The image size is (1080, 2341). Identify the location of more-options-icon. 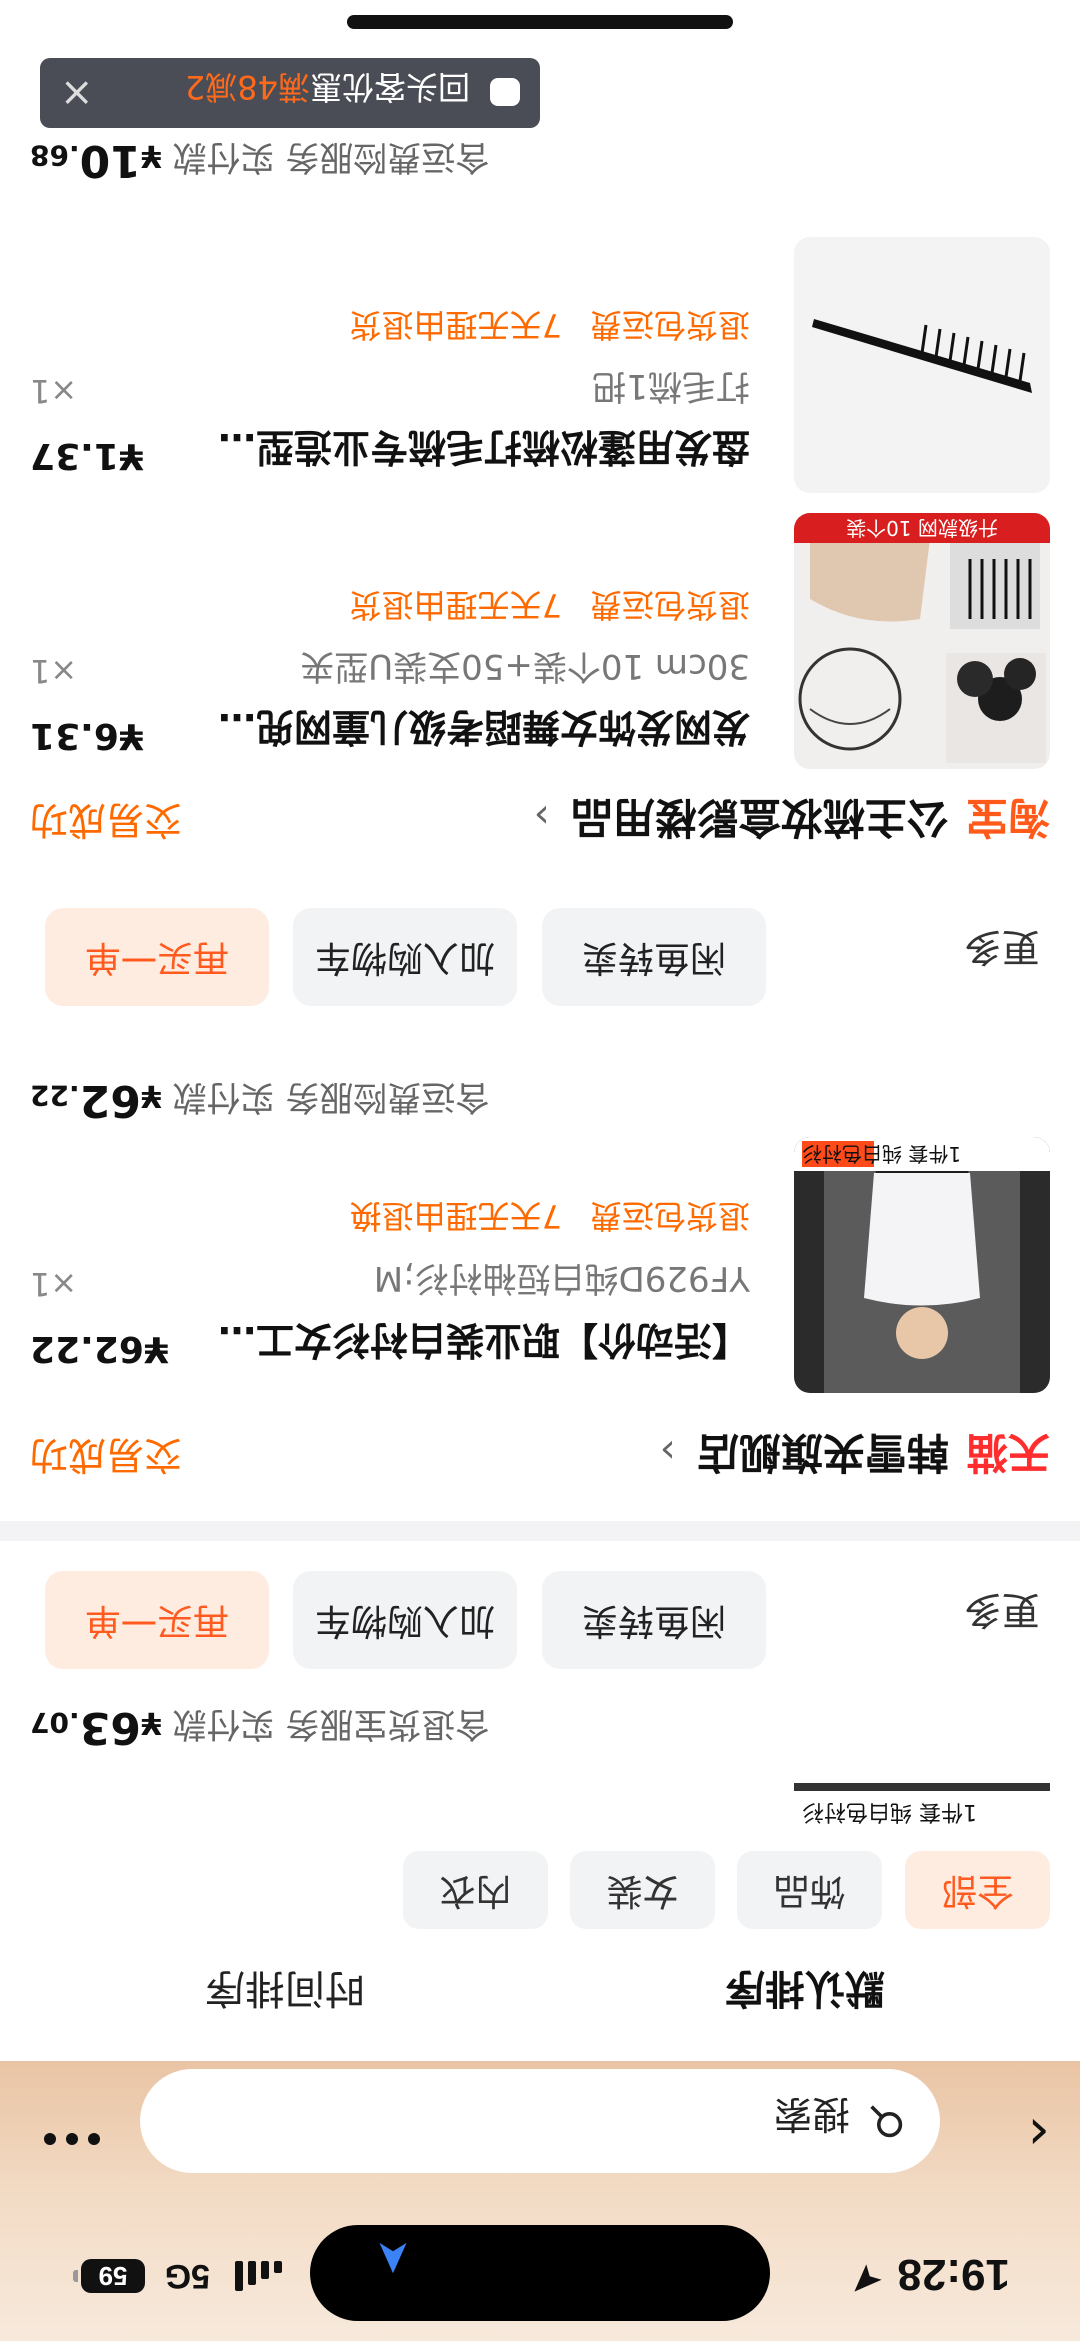
(72, 2139).